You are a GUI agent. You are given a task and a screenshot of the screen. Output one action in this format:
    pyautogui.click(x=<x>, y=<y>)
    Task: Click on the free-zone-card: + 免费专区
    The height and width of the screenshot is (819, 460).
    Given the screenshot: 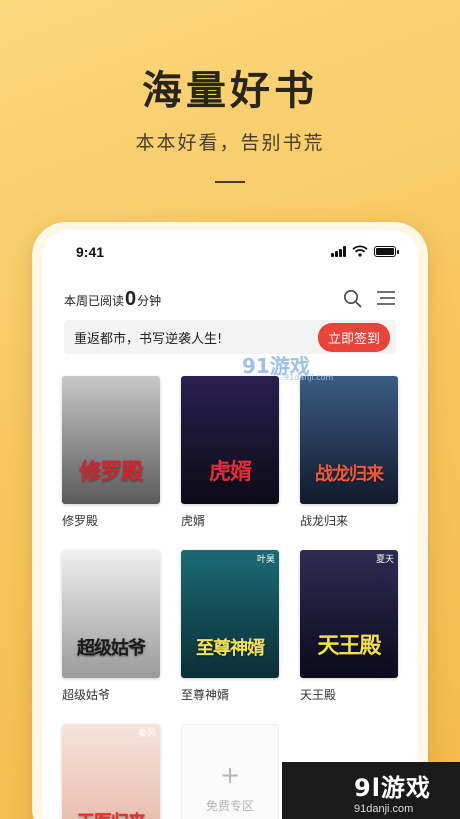 What is the action you would take?
    pyautogui.click(x=230, y=771)
    